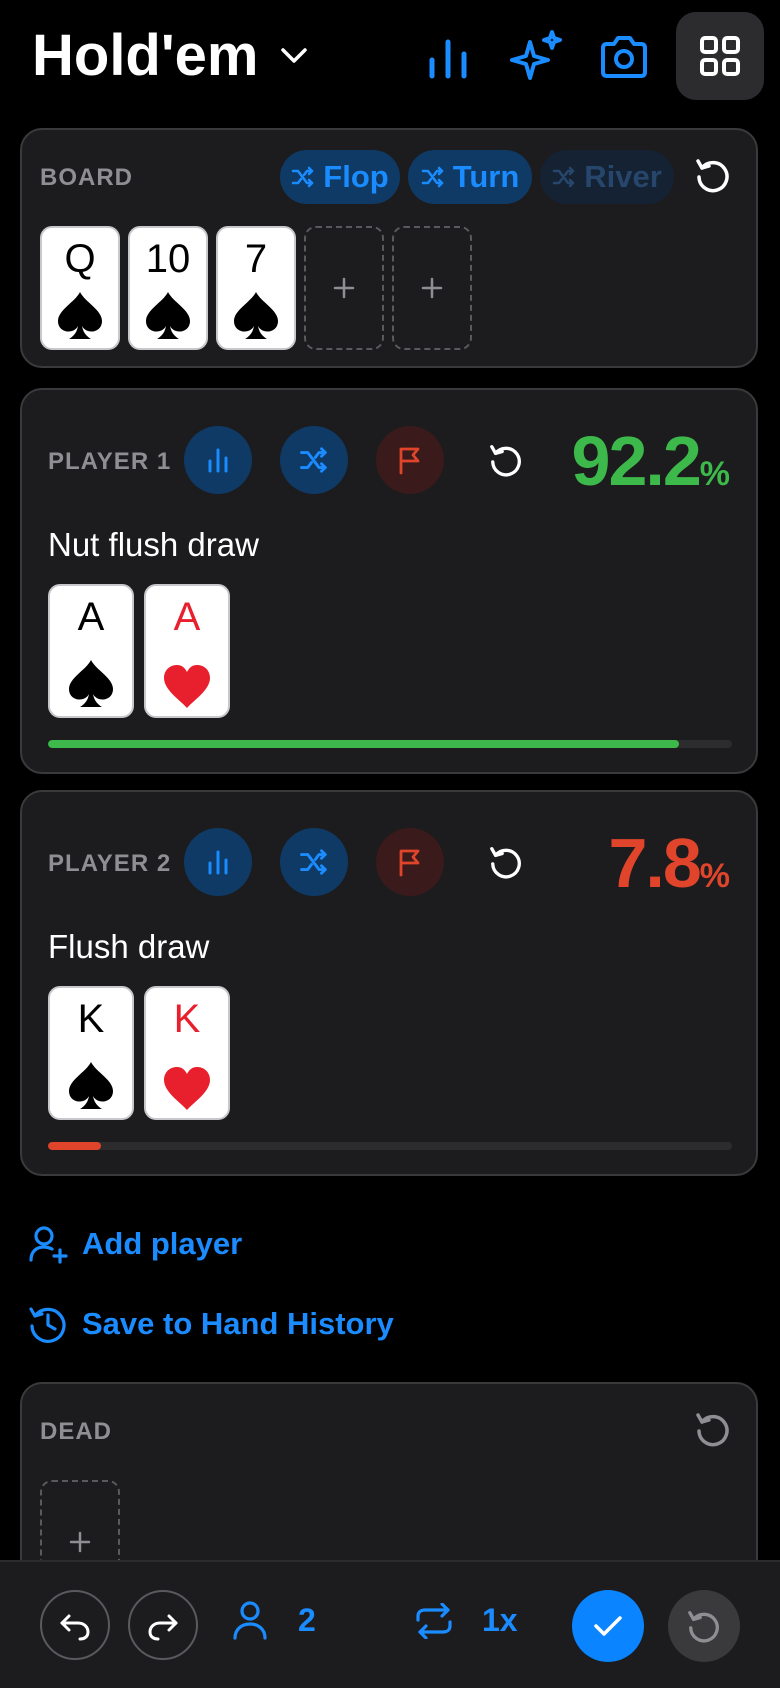  I want to click on repeat-button: 1x, so click(466, 1620).